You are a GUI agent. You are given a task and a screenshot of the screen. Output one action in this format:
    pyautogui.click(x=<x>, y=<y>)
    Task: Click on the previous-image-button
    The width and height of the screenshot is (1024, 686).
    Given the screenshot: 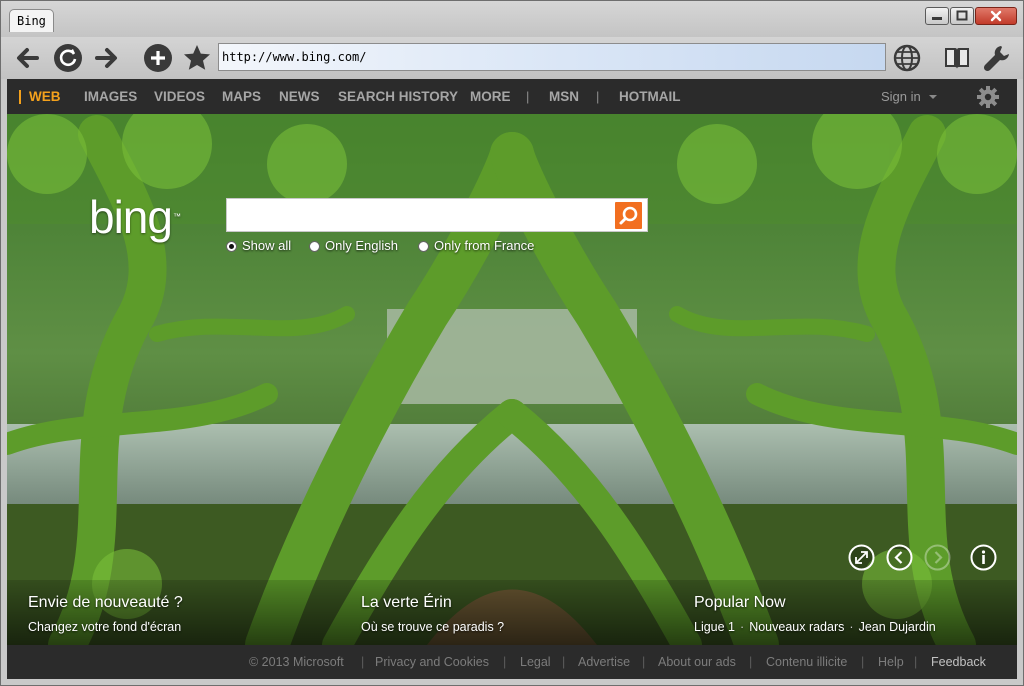 What is the action you would take?
    pyautogui.click(x=899, y=557)
    